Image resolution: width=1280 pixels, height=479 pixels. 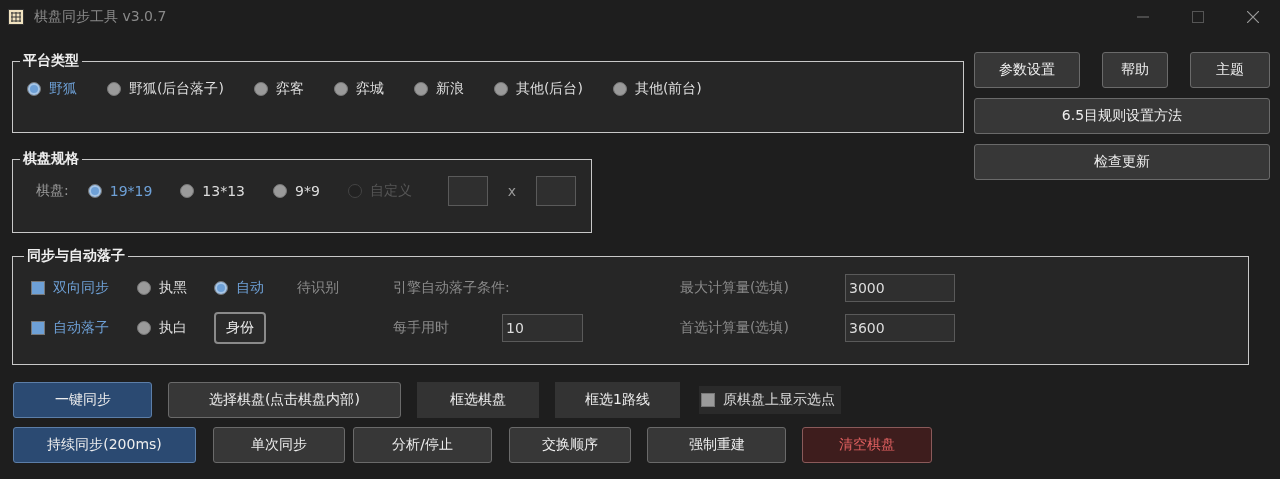 What do you see at coordinates (900, 288) in the screenshot?
I see `max-field: 3000` at bounding box center [900, 288].